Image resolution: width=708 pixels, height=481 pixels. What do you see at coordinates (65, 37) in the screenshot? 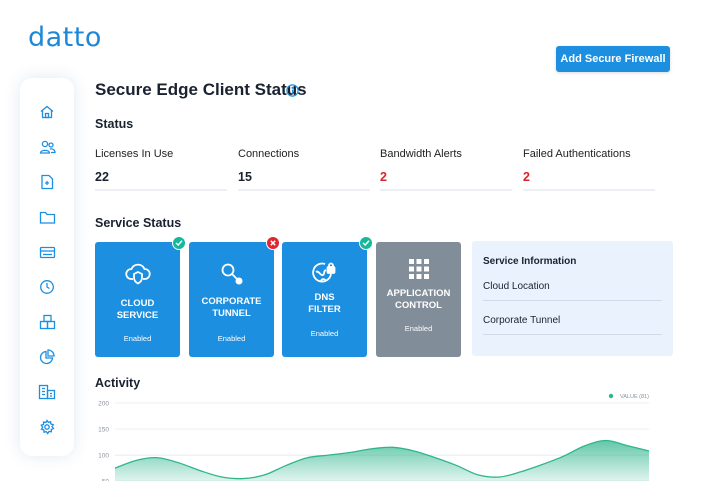
I see `datto-logo: datto` at bounding box center [65, 37].